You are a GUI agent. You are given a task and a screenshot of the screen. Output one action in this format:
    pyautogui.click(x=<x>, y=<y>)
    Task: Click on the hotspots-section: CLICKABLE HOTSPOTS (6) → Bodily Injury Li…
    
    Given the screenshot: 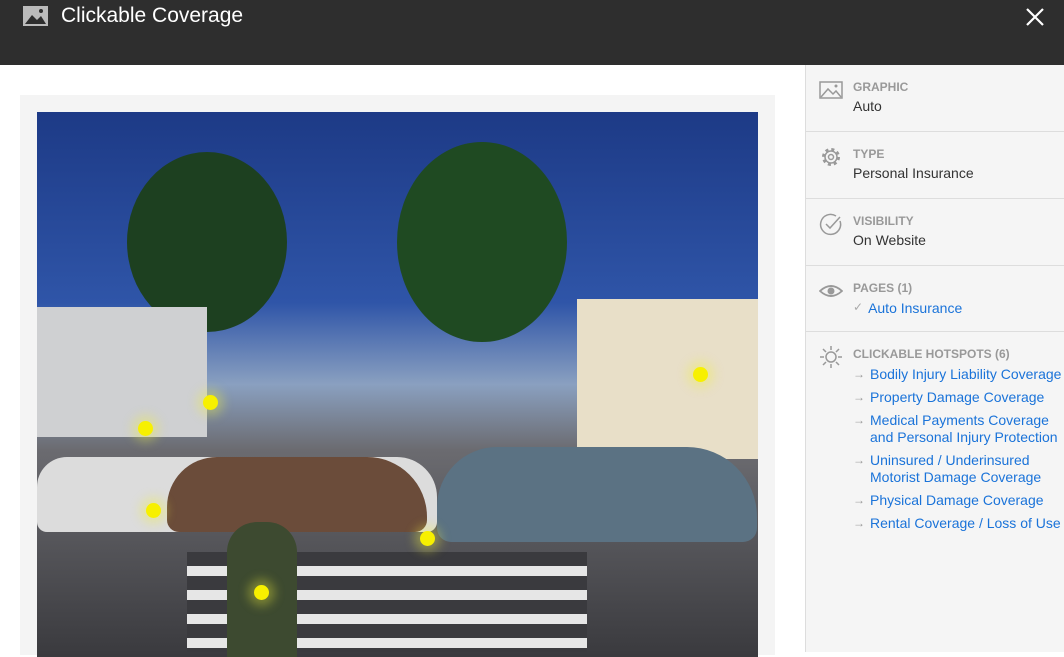 What is the action you would take?
    pyautogui.click(x=935, y=439)
    